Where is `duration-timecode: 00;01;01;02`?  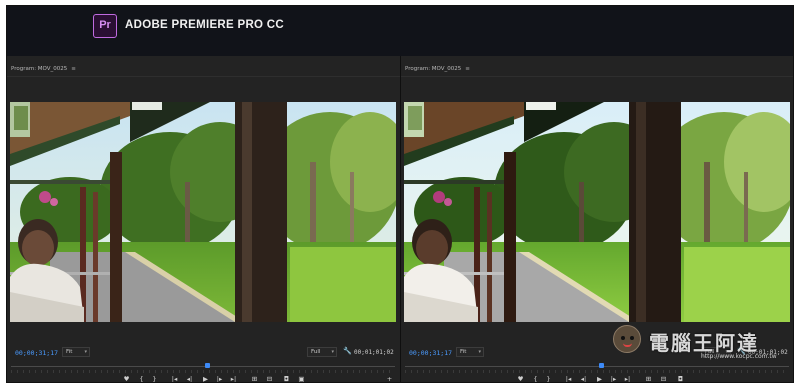 duration-timecode: 00;01;01;02 is located at coordinates (374, 352).